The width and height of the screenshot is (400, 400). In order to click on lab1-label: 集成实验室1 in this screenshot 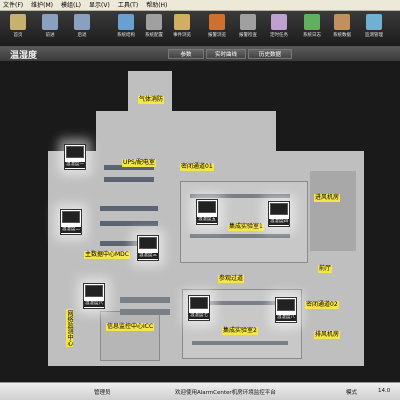, I will do `click(246, 227)`.